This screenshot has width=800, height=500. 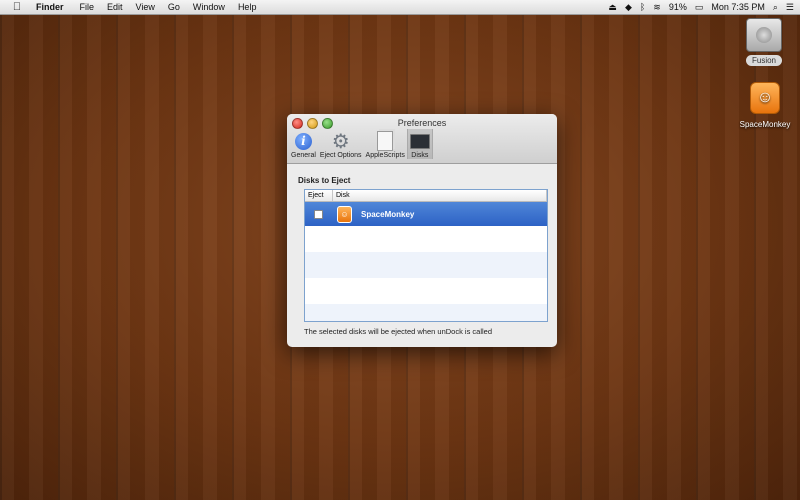 What do you see at coordinates (145, 7) in the screenshot?
I see `menu-view: View` at bounding box center [145, 7].